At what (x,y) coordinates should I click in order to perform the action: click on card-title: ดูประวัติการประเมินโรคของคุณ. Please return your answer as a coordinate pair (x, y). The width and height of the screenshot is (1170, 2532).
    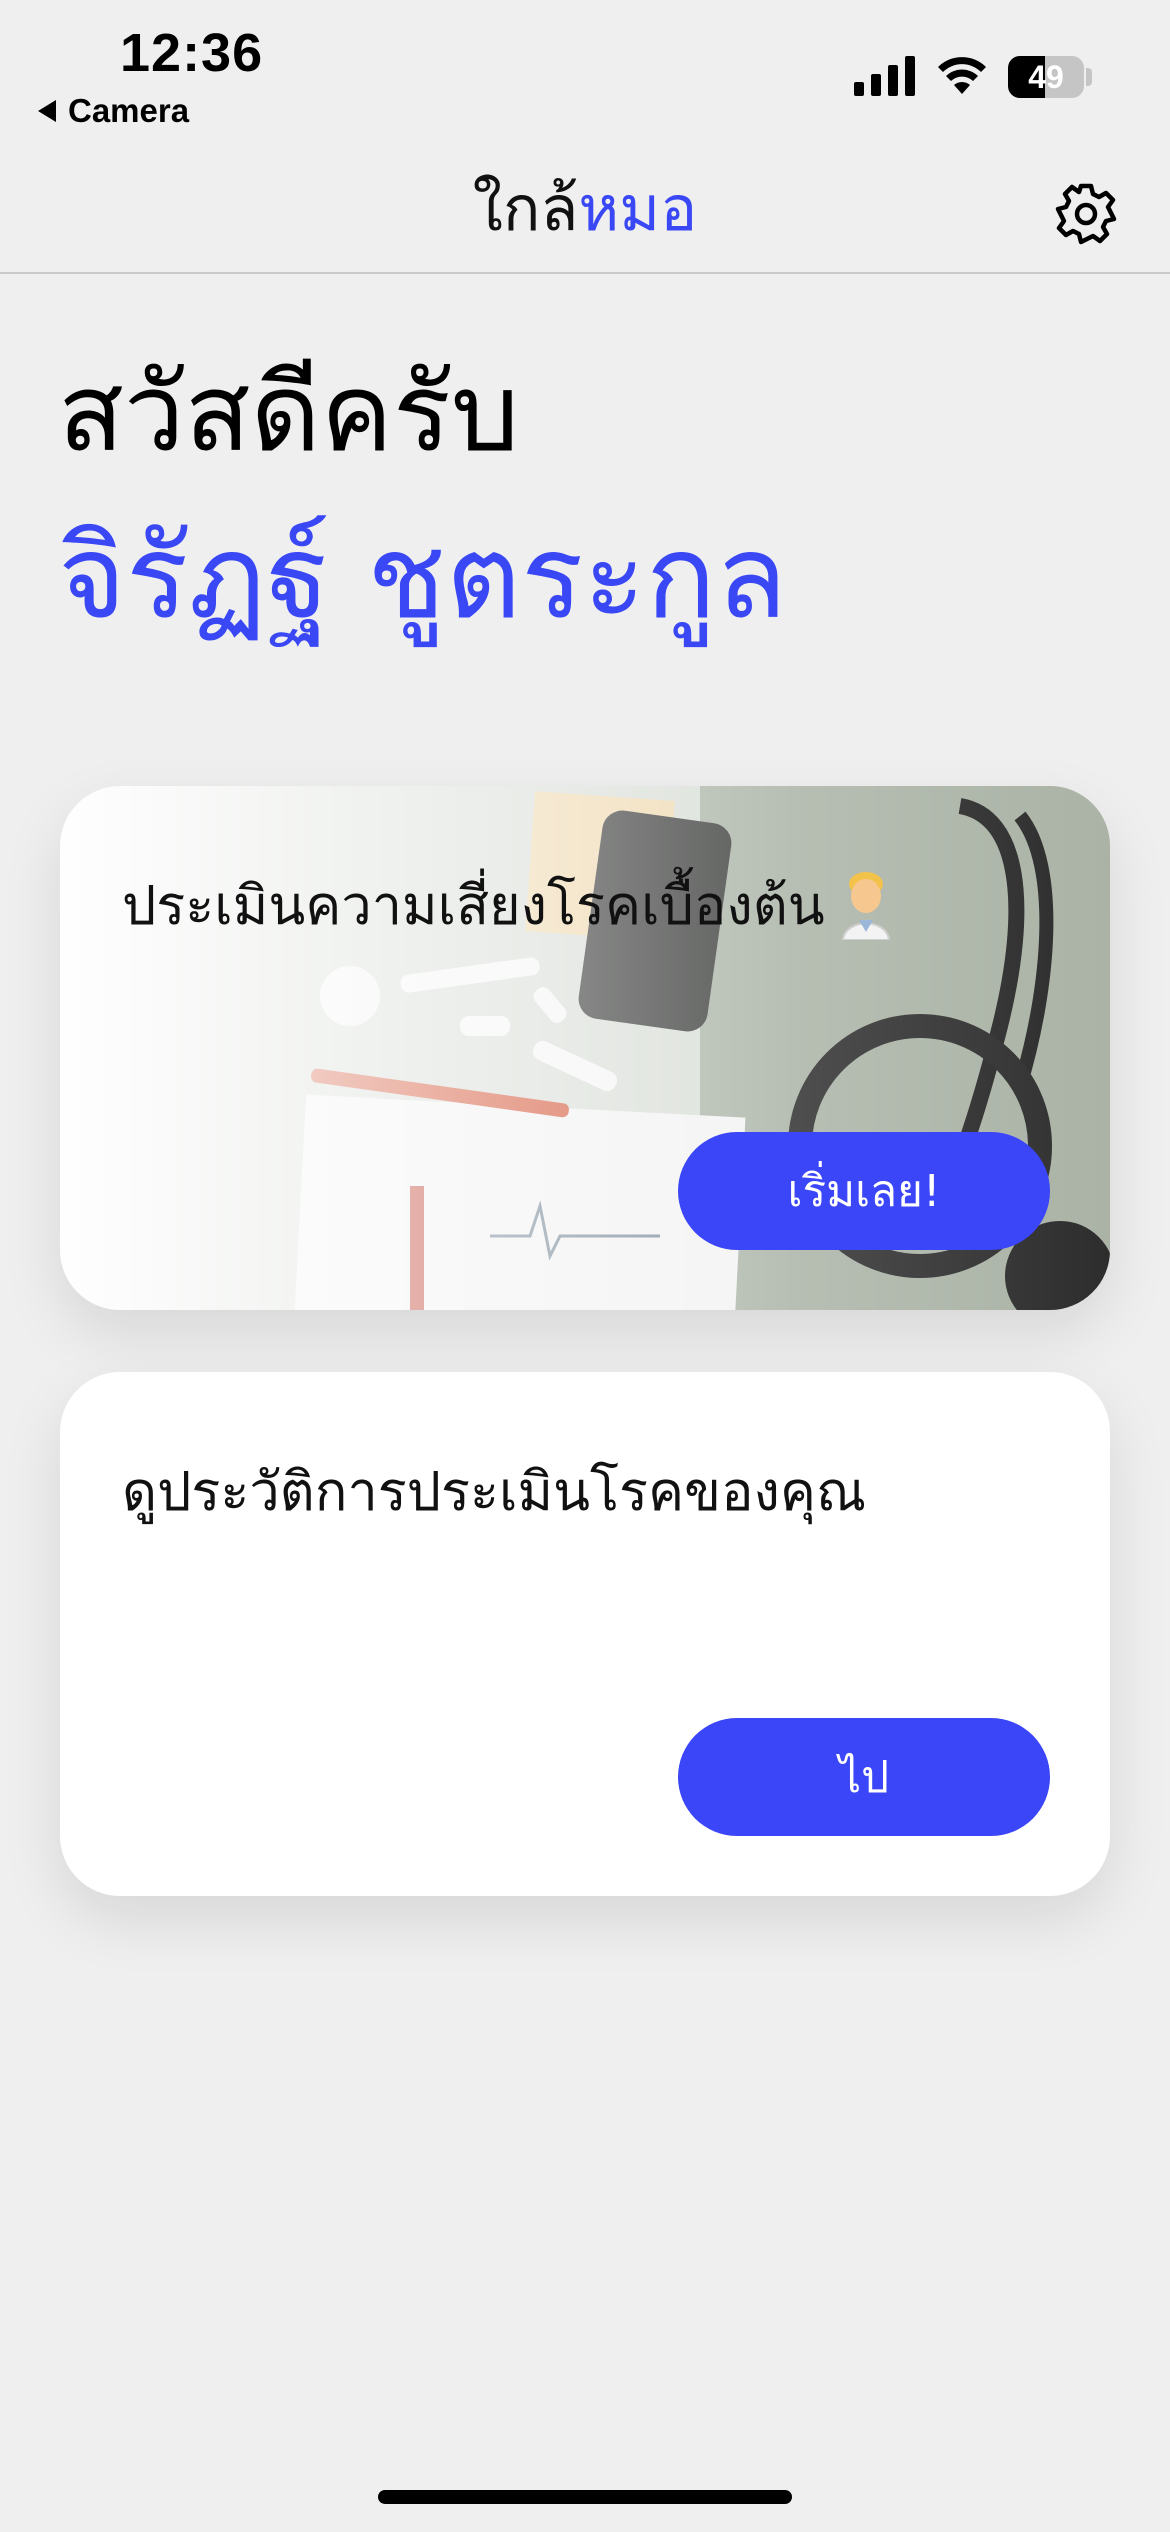
    Looking at the image, I should click on (494, 1491).